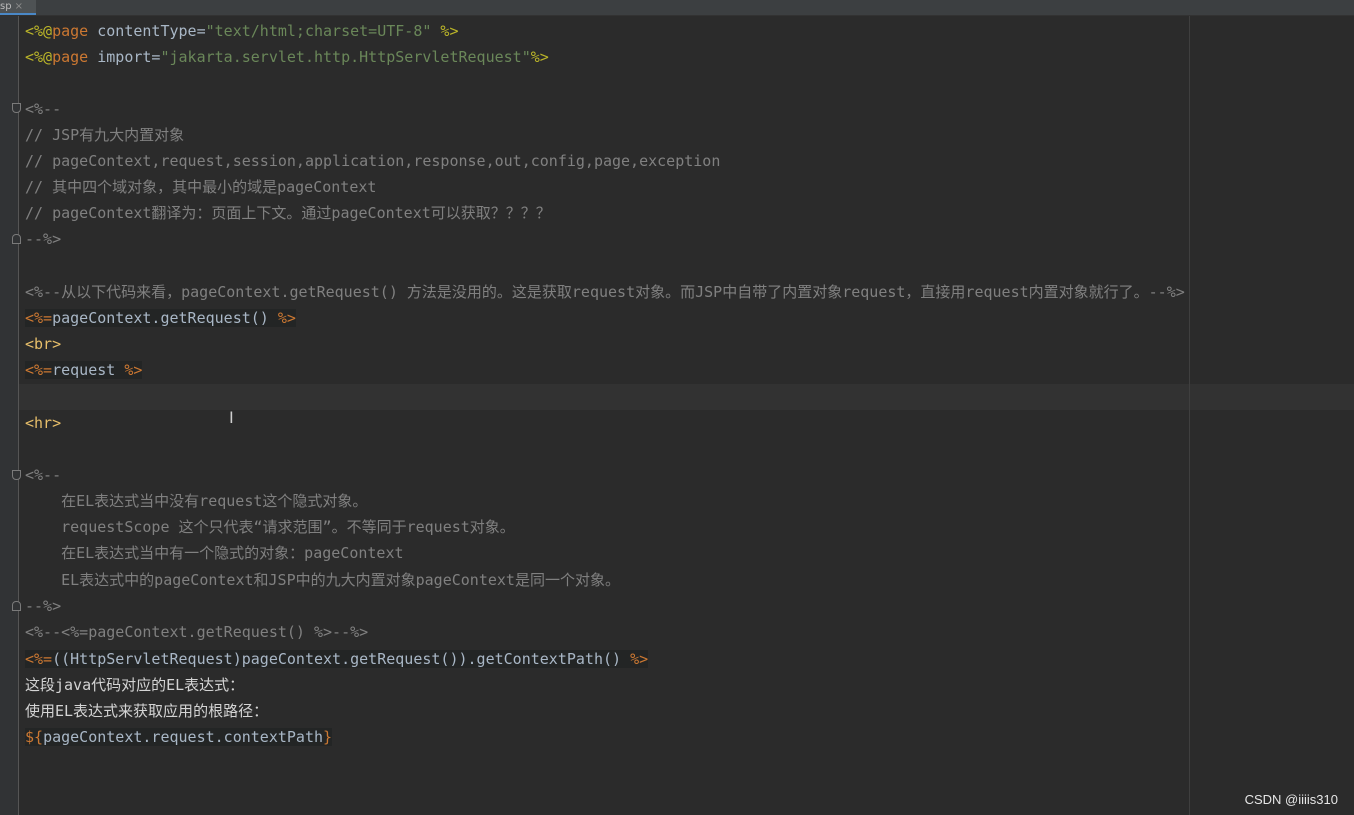 This screenshot has height=815, width=1354. What do you see at coordinates (677, 8) in the screenshot?
I see `editor-tab-bar: sp ×` at bounding box center [677, 8].